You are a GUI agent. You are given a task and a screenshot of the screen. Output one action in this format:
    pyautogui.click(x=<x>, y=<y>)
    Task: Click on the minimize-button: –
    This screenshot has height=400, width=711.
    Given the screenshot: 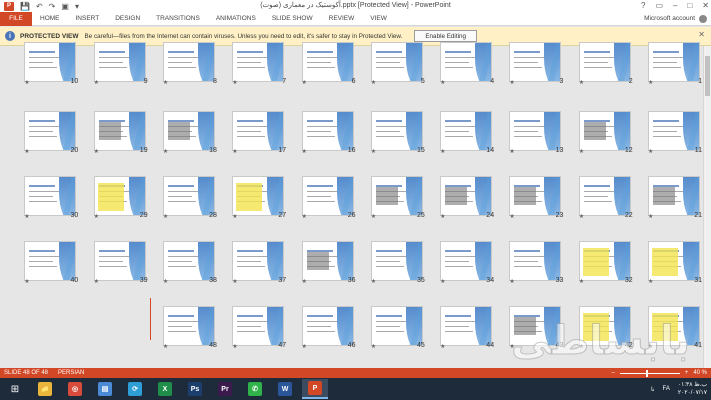 What is the action you would take?
    pyautogui.click(x=675, y=6)
    